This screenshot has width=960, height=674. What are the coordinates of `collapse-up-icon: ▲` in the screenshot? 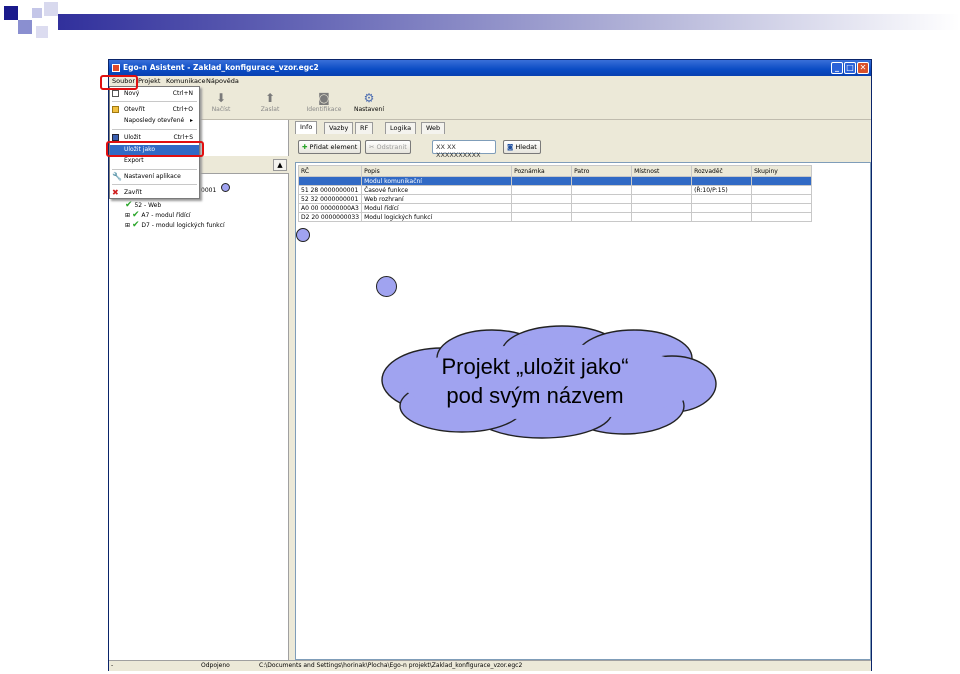 It's located at (280, 165).